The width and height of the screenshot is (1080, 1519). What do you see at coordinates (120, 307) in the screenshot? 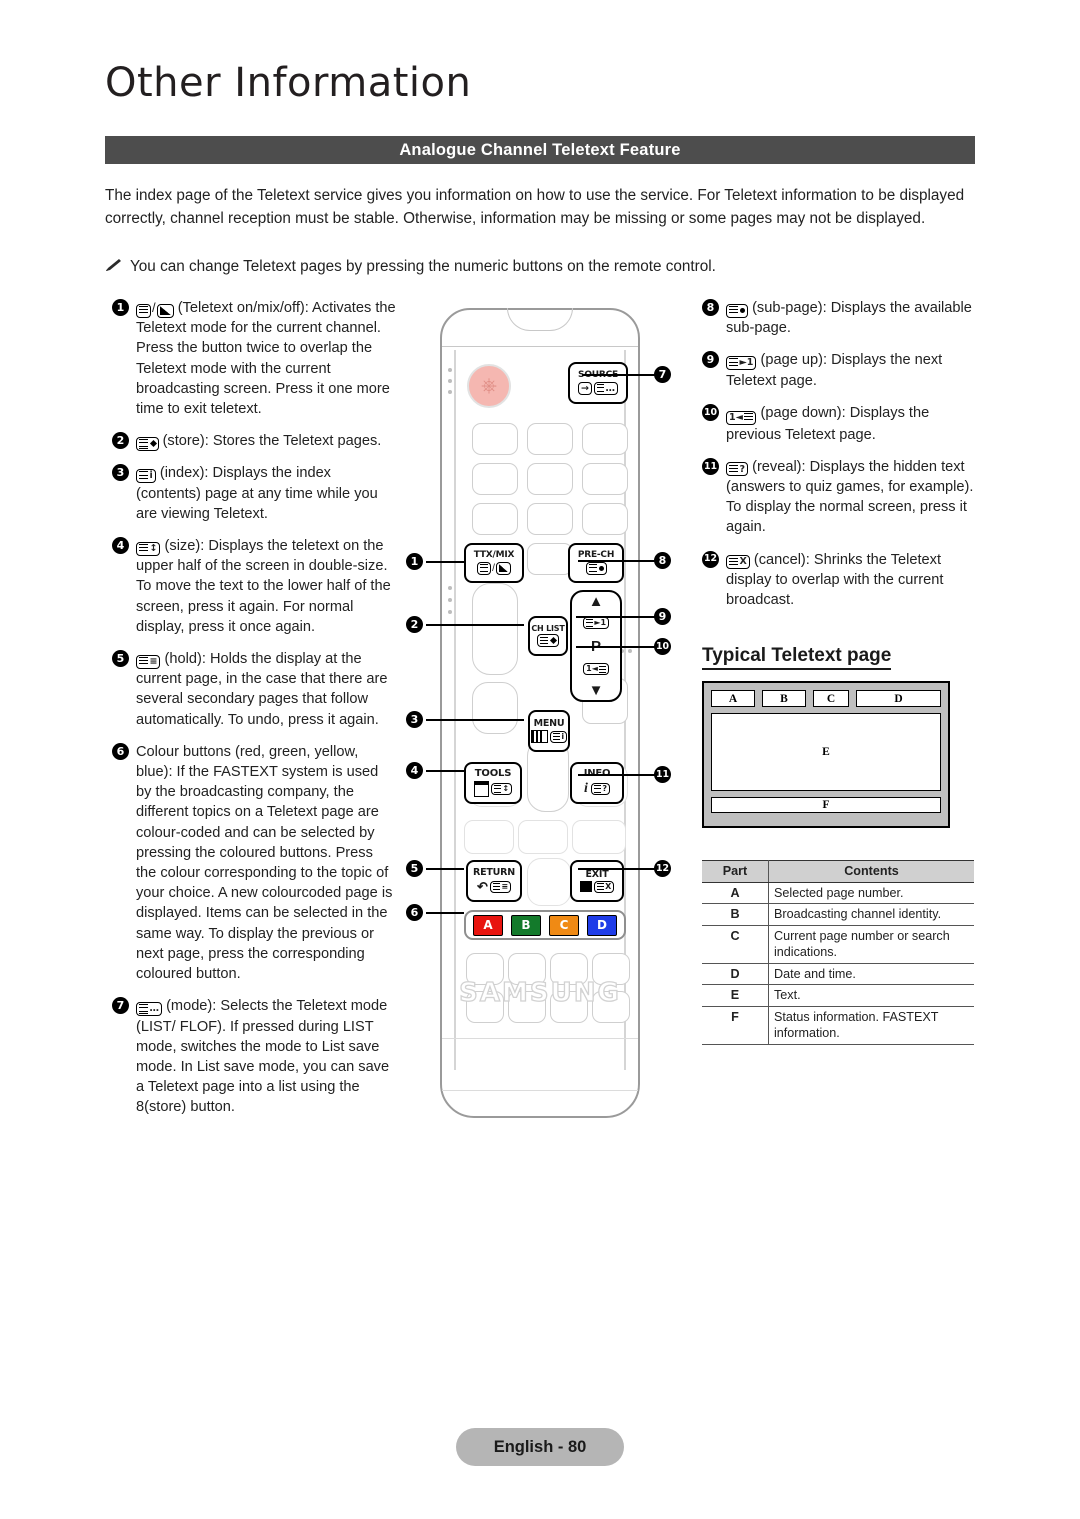
I see `callout-number: 1` at bounding box center [120, 307].